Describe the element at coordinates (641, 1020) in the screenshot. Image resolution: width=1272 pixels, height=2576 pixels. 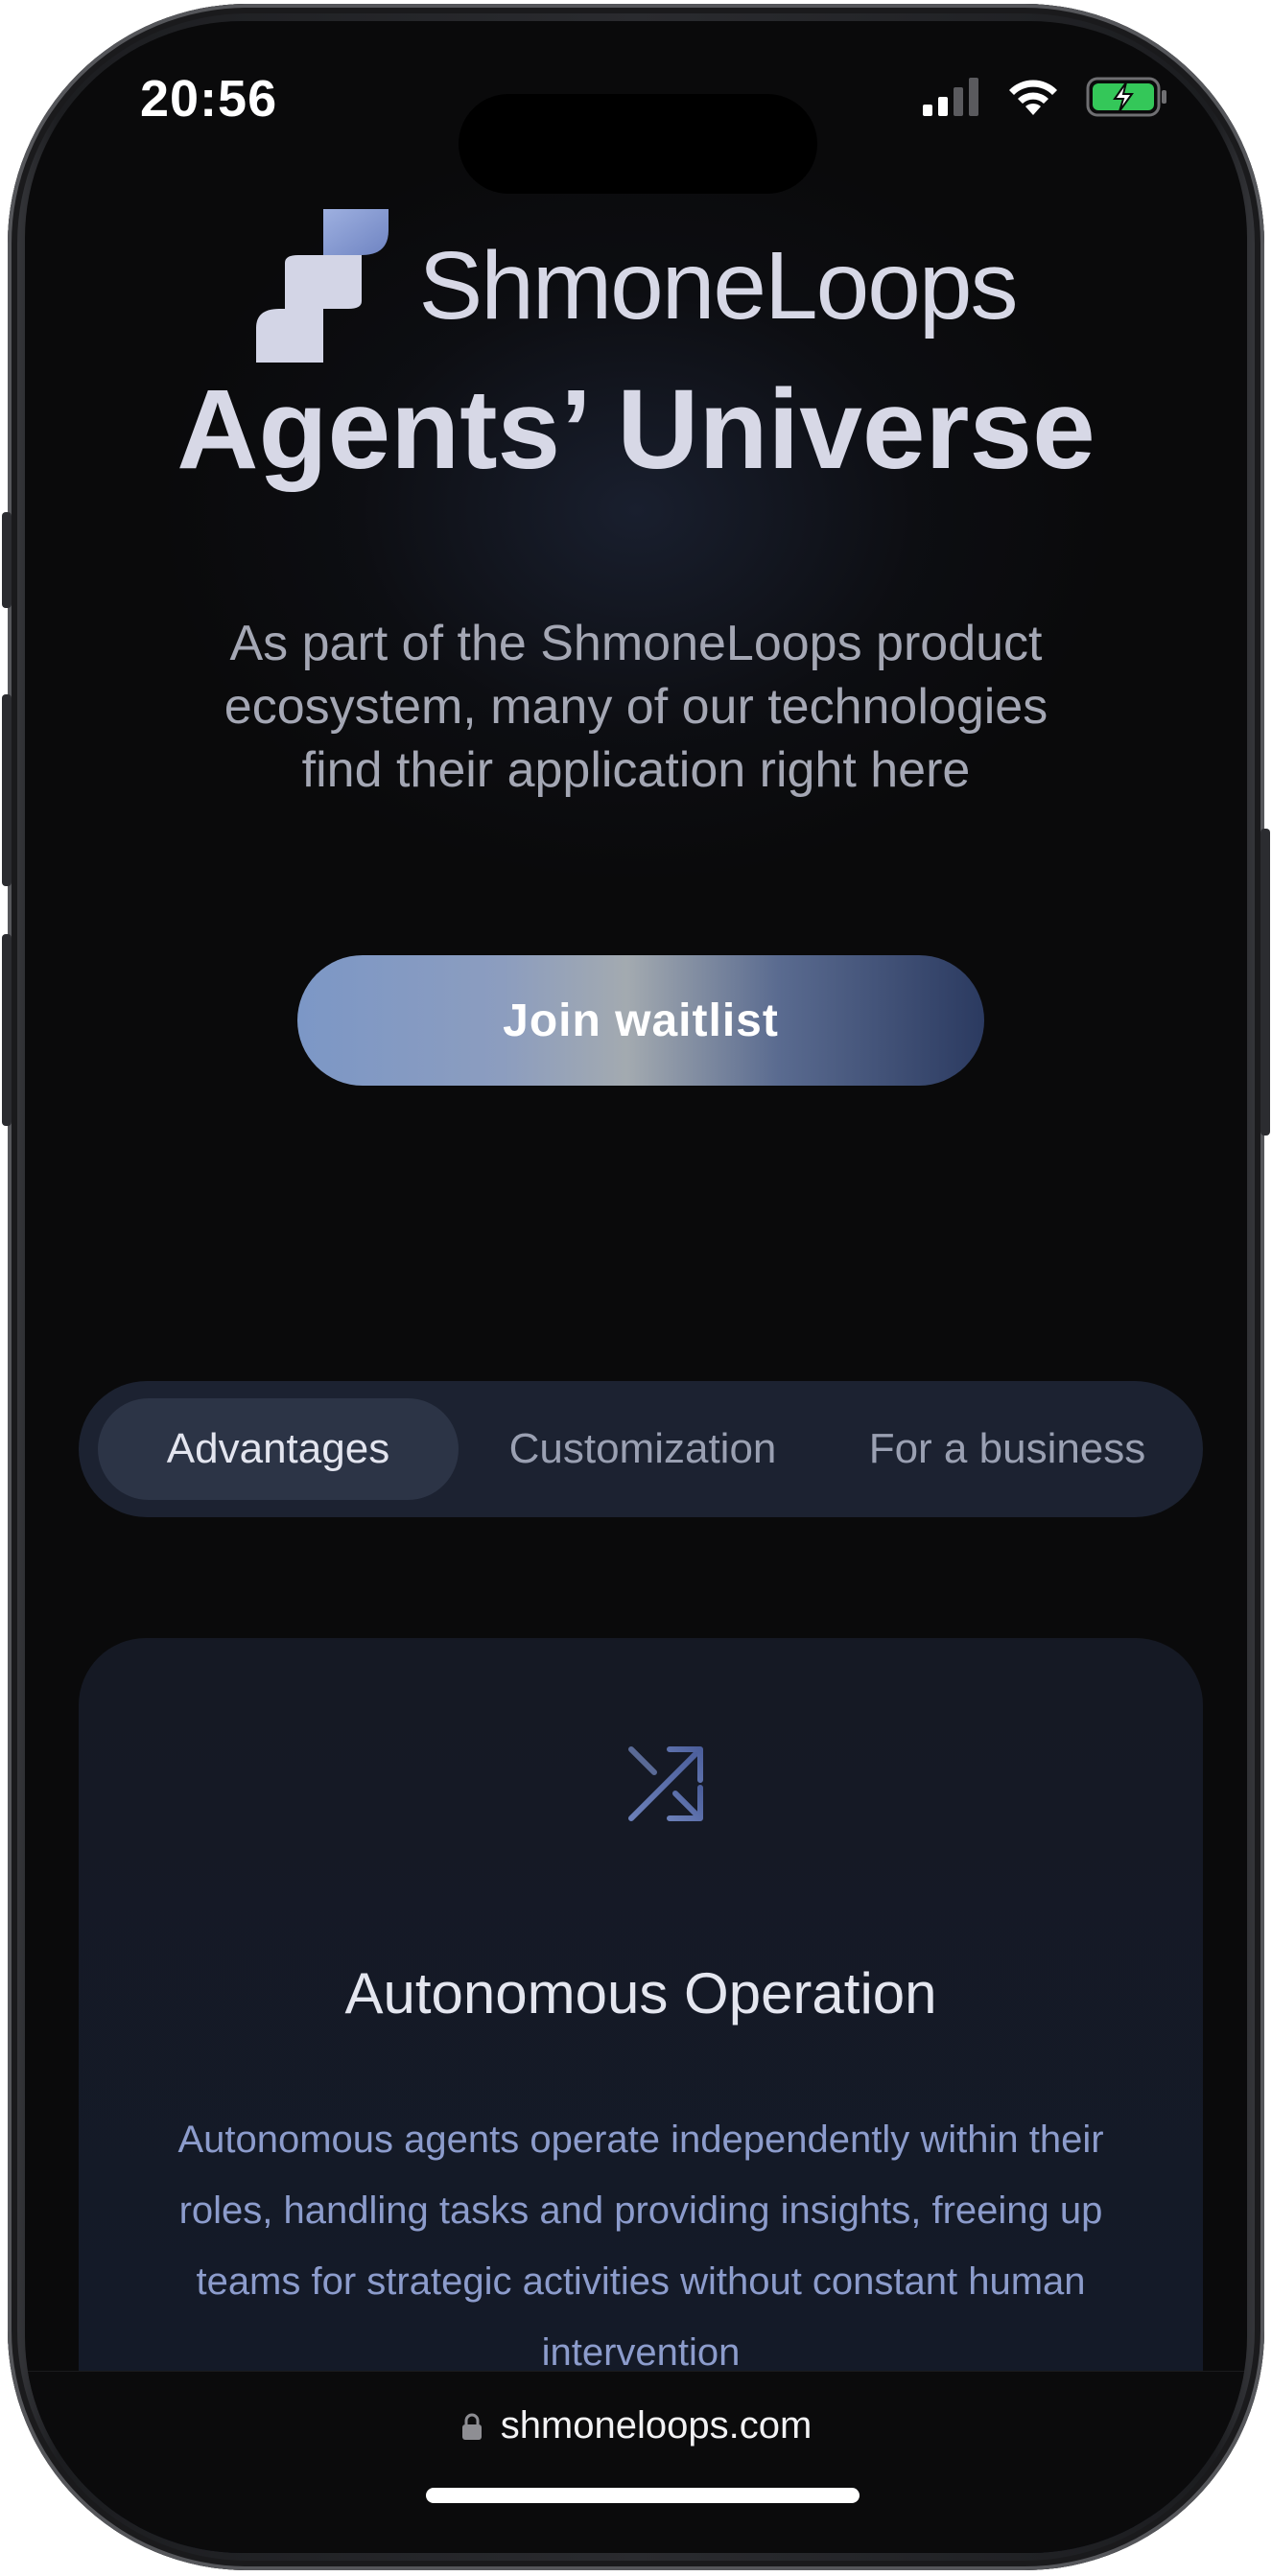
I see `join-waitlist-button: Join waitlist` at that location.